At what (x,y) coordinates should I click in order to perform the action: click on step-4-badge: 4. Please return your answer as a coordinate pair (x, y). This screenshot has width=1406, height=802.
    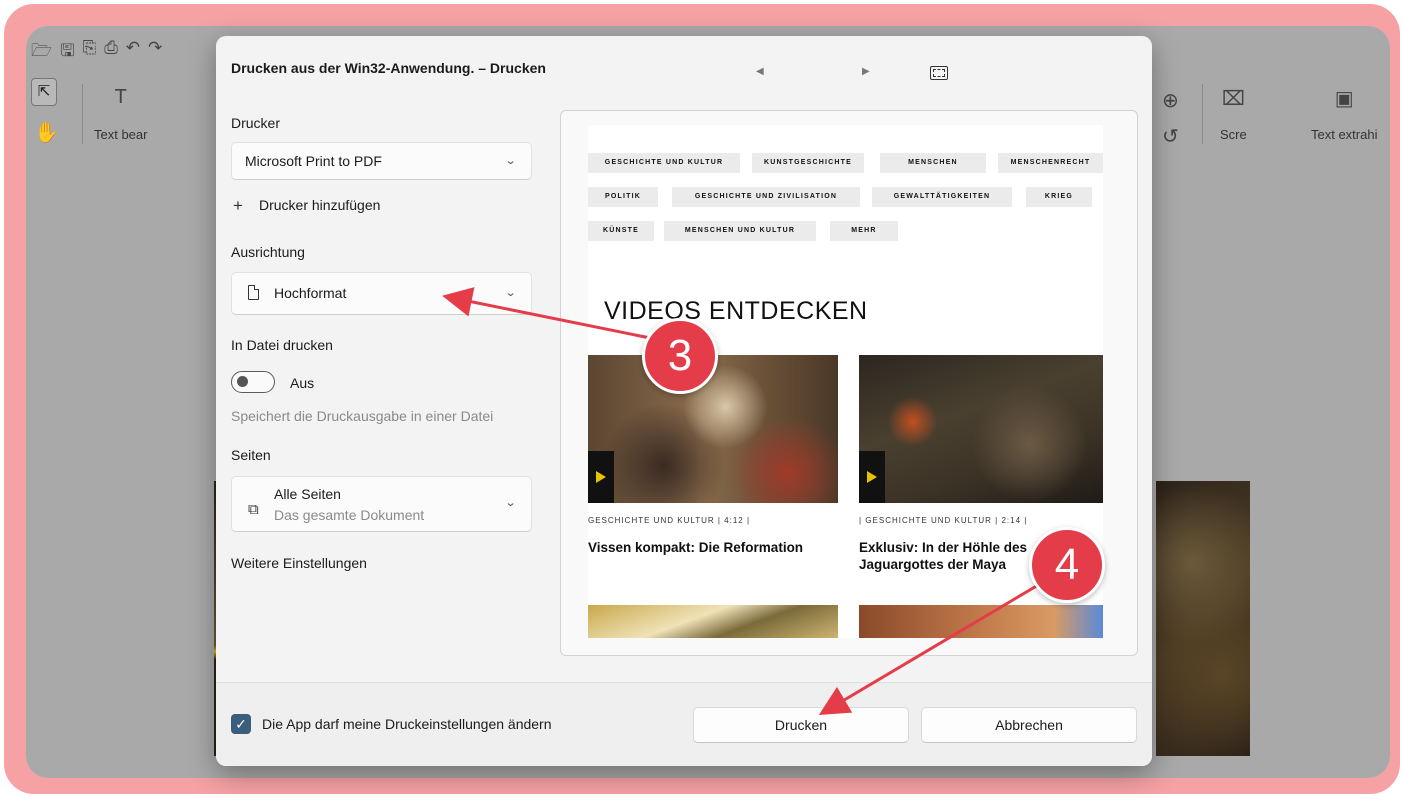
    Looking at the image, I should click on (1067, 565).